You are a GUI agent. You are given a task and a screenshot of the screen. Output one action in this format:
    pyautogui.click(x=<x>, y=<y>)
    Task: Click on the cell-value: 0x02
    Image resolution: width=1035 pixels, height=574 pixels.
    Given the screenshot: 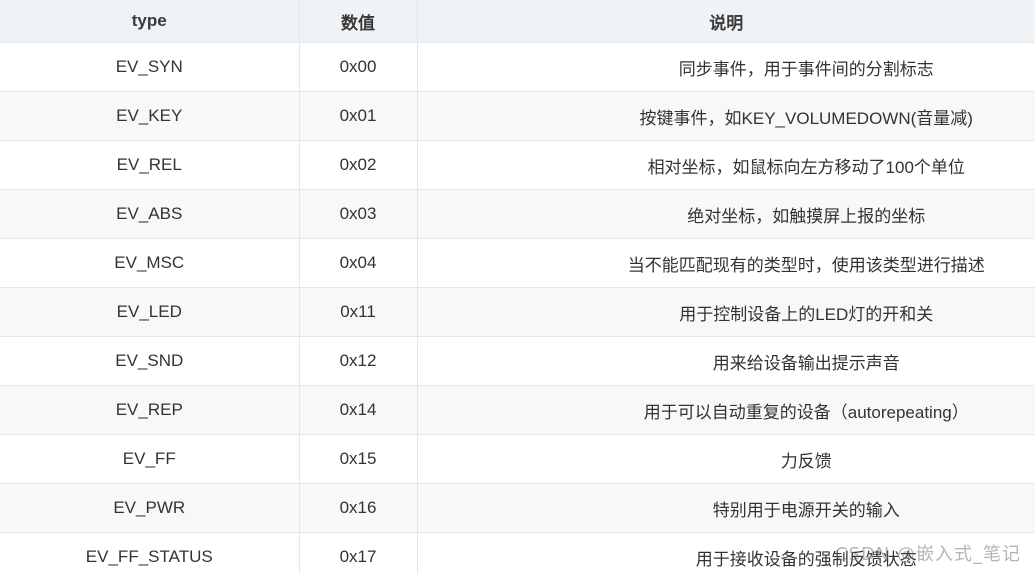 What is the action you would take?
    pyautogui.click(x=358, y=165)
    